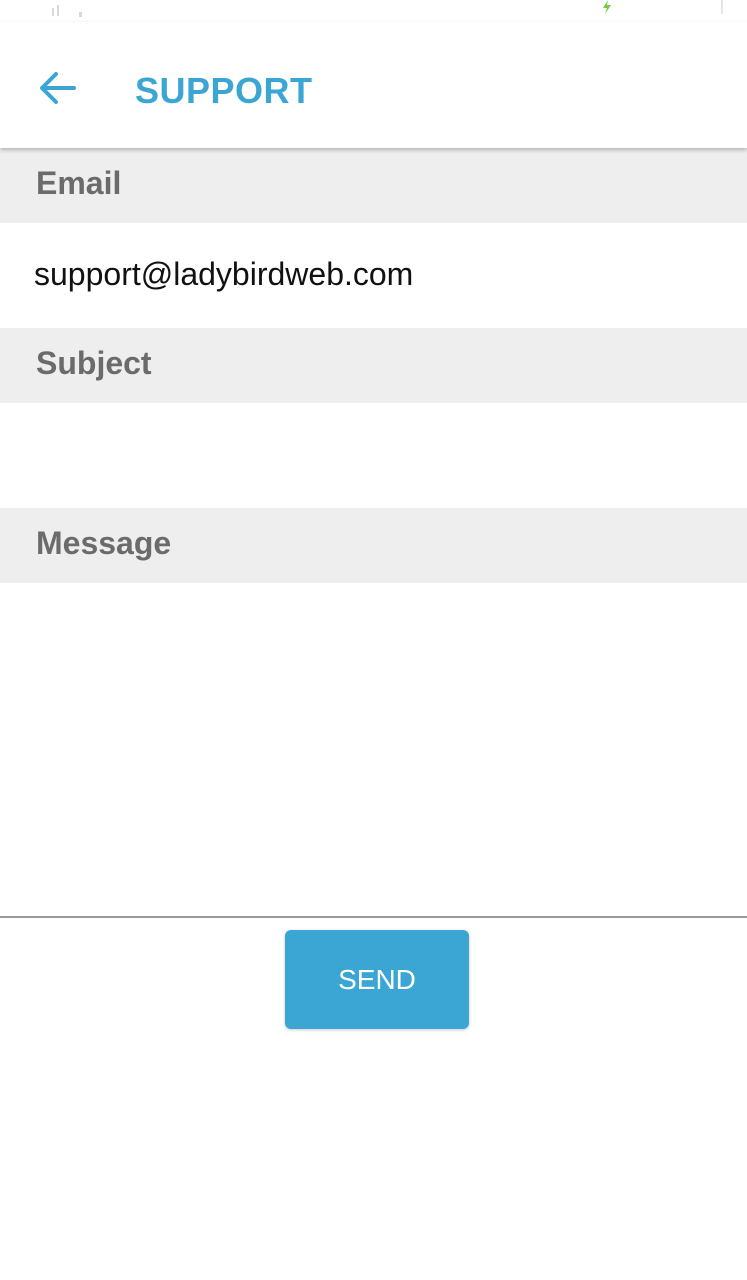 The image size is (747, 1280). Describe the element at coordinates (607, 7) in the screenshot. I see `charging-icon` at that location.